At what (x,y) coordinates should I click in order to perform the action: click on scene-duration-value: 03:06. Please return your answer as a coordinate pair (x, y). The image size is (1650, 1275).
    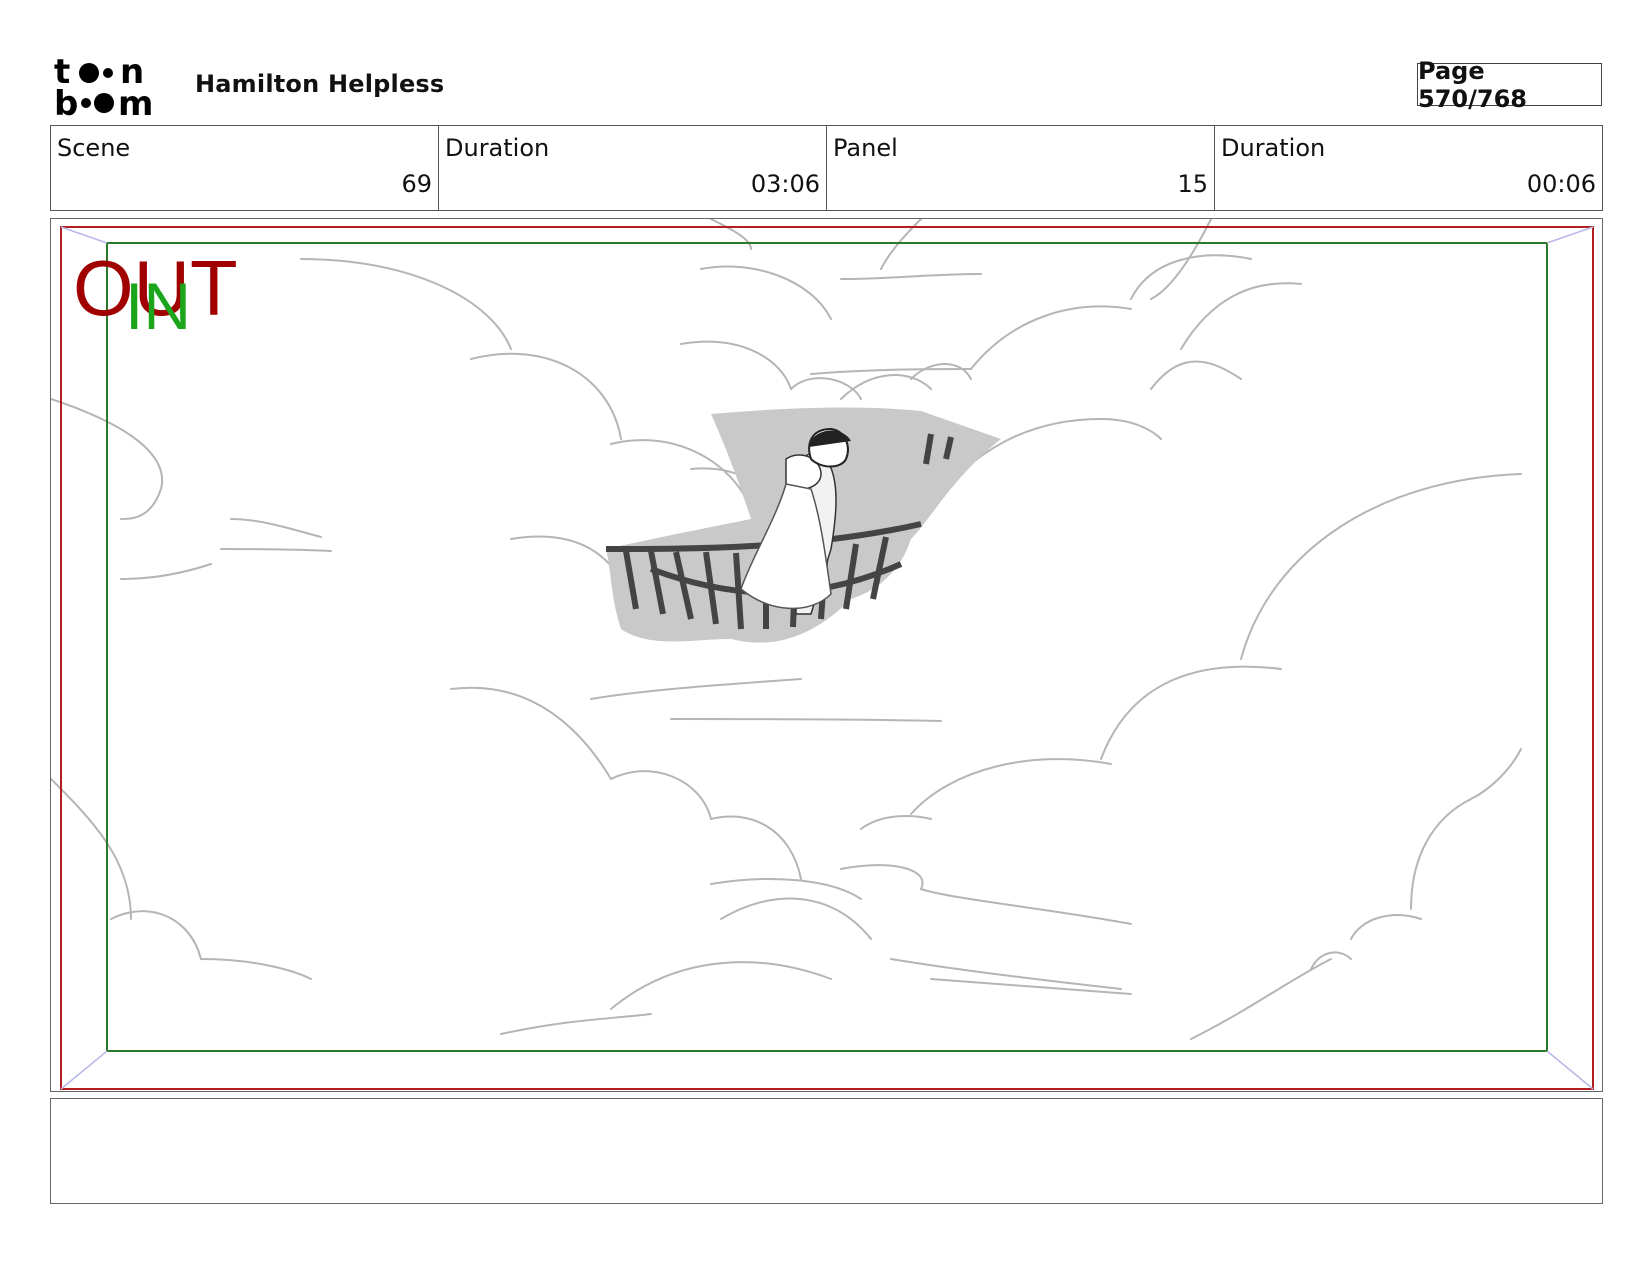
    Looking at the image, I should click on (785, 184).